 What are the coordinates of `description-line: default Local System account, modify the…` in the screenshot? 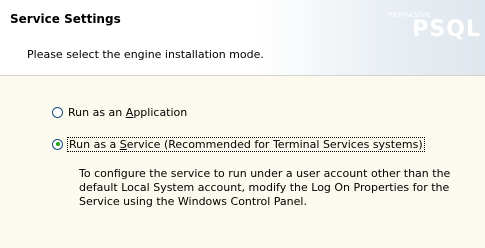 It's located at (264, 187).